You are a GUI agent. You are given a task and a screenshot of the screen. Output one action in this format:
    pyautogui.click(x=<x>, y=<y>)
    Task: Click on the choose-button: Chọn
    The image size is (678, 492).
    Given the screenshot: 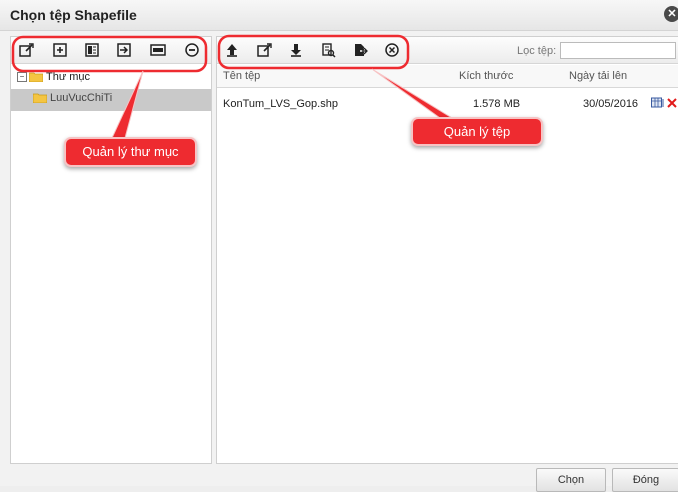 What is the action you would take?
    pyautogui.click(x=571, y=480)
    